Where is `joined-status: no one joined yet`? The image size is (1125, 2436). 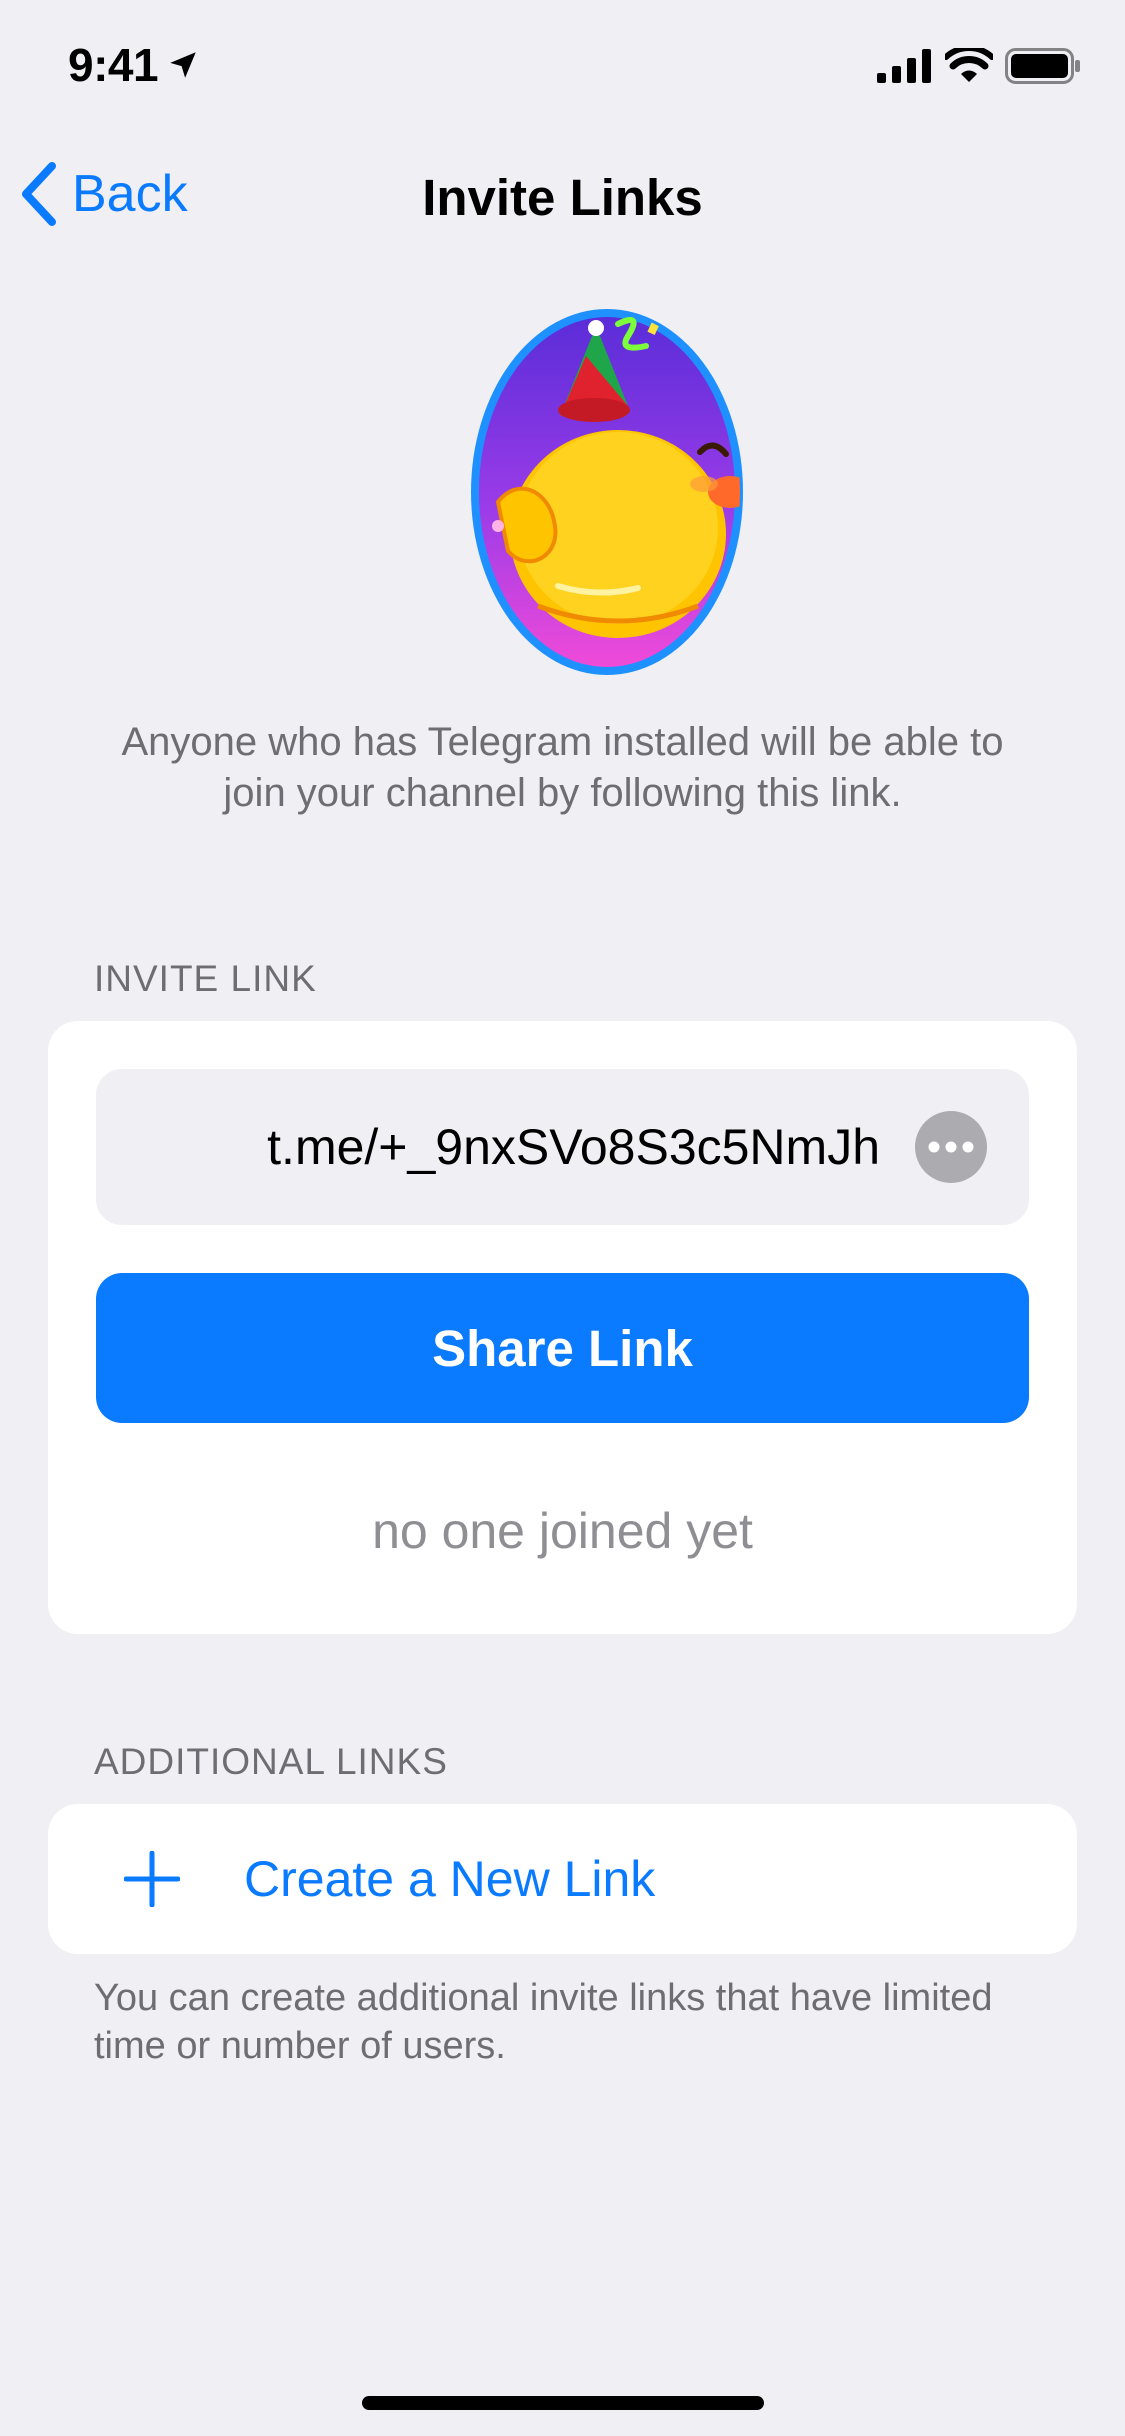
joined-status: no one joined yet is located at coordinates (562, 1531).